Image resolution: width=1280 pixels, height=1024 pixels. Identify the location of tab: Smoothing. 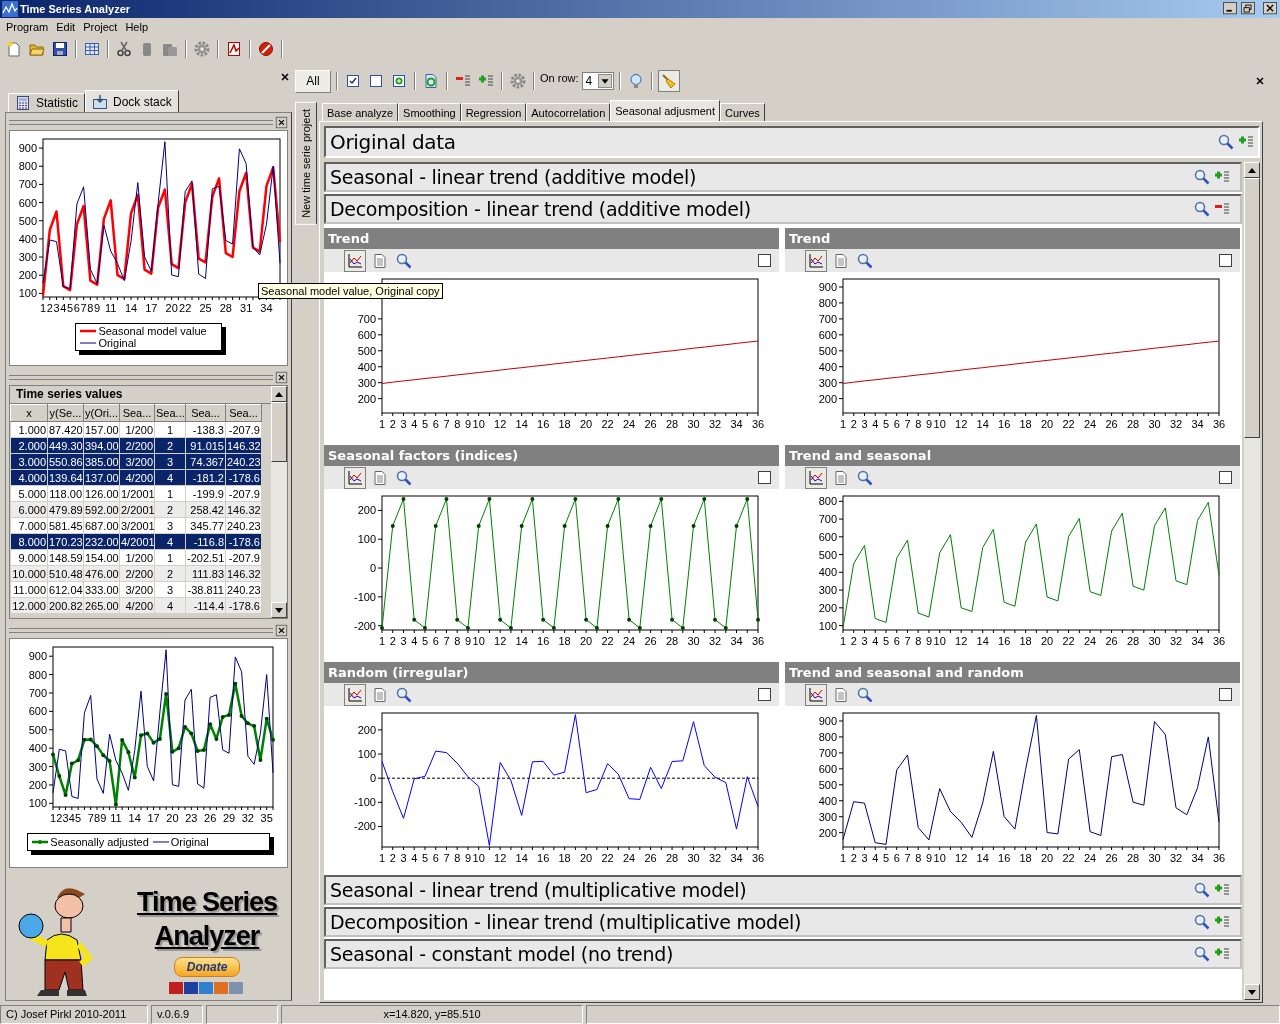
(429, 112).